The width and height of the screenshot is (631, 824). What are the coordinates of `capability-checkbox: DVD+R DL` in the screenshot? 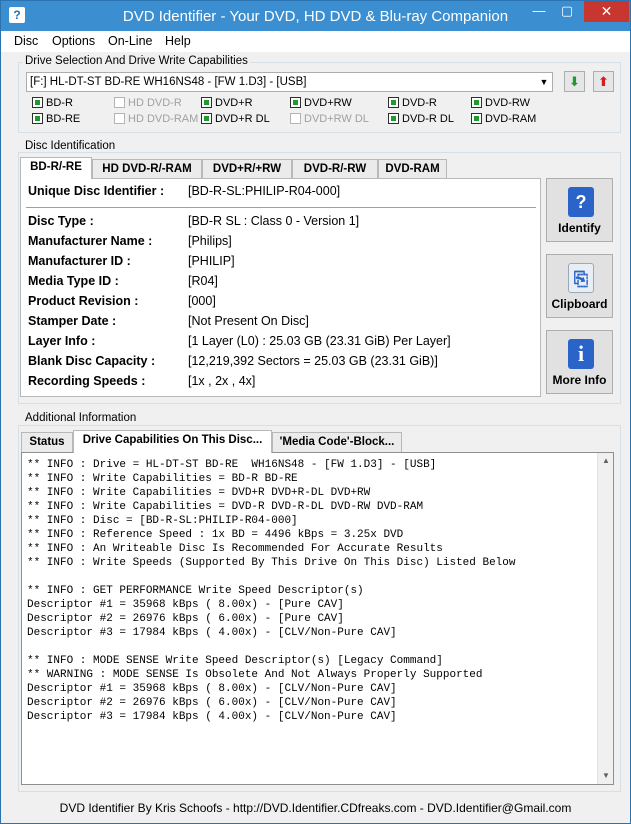 It's located at (235, 120).